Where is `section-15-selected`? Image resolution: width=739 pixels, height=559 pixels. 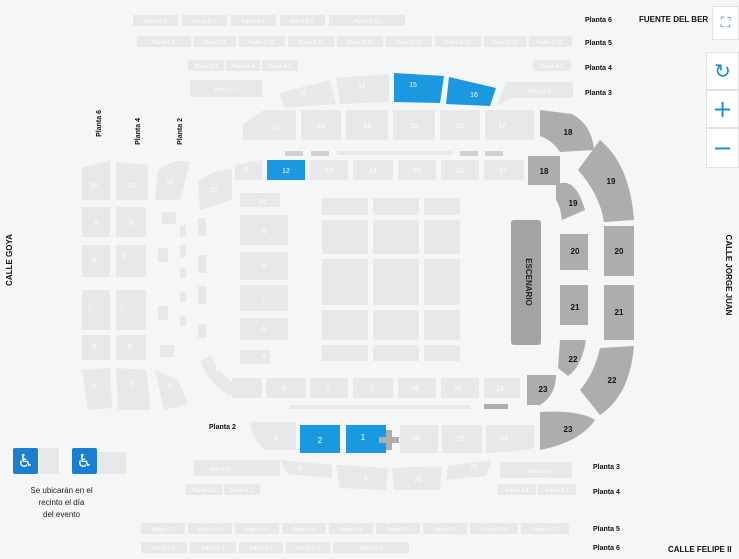 section-15-selected is located at coordinates (419, 88).